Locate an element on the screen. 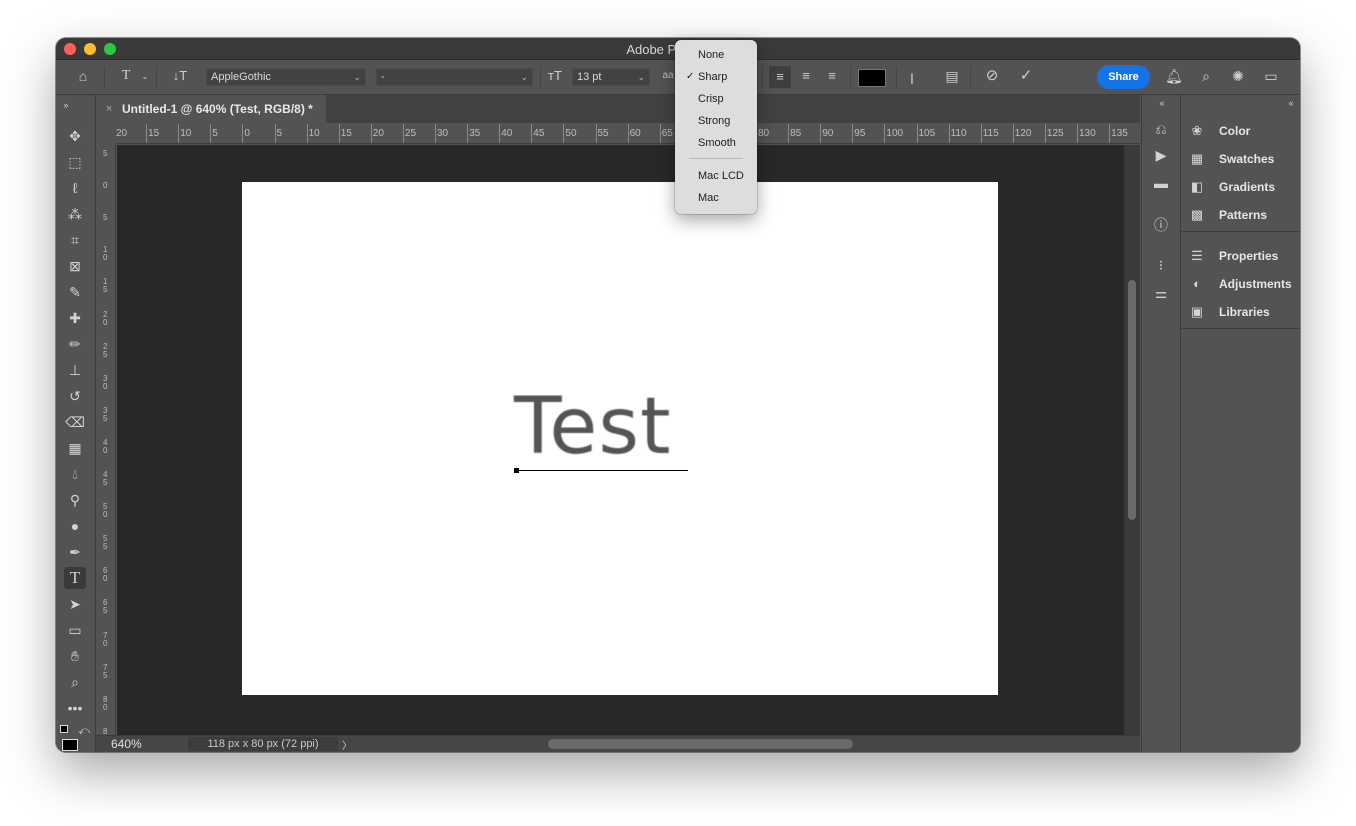 The height and width of the screenshot is (826, 1356). menu-item-smooth: Smooth is located at coordinates (716, 143).